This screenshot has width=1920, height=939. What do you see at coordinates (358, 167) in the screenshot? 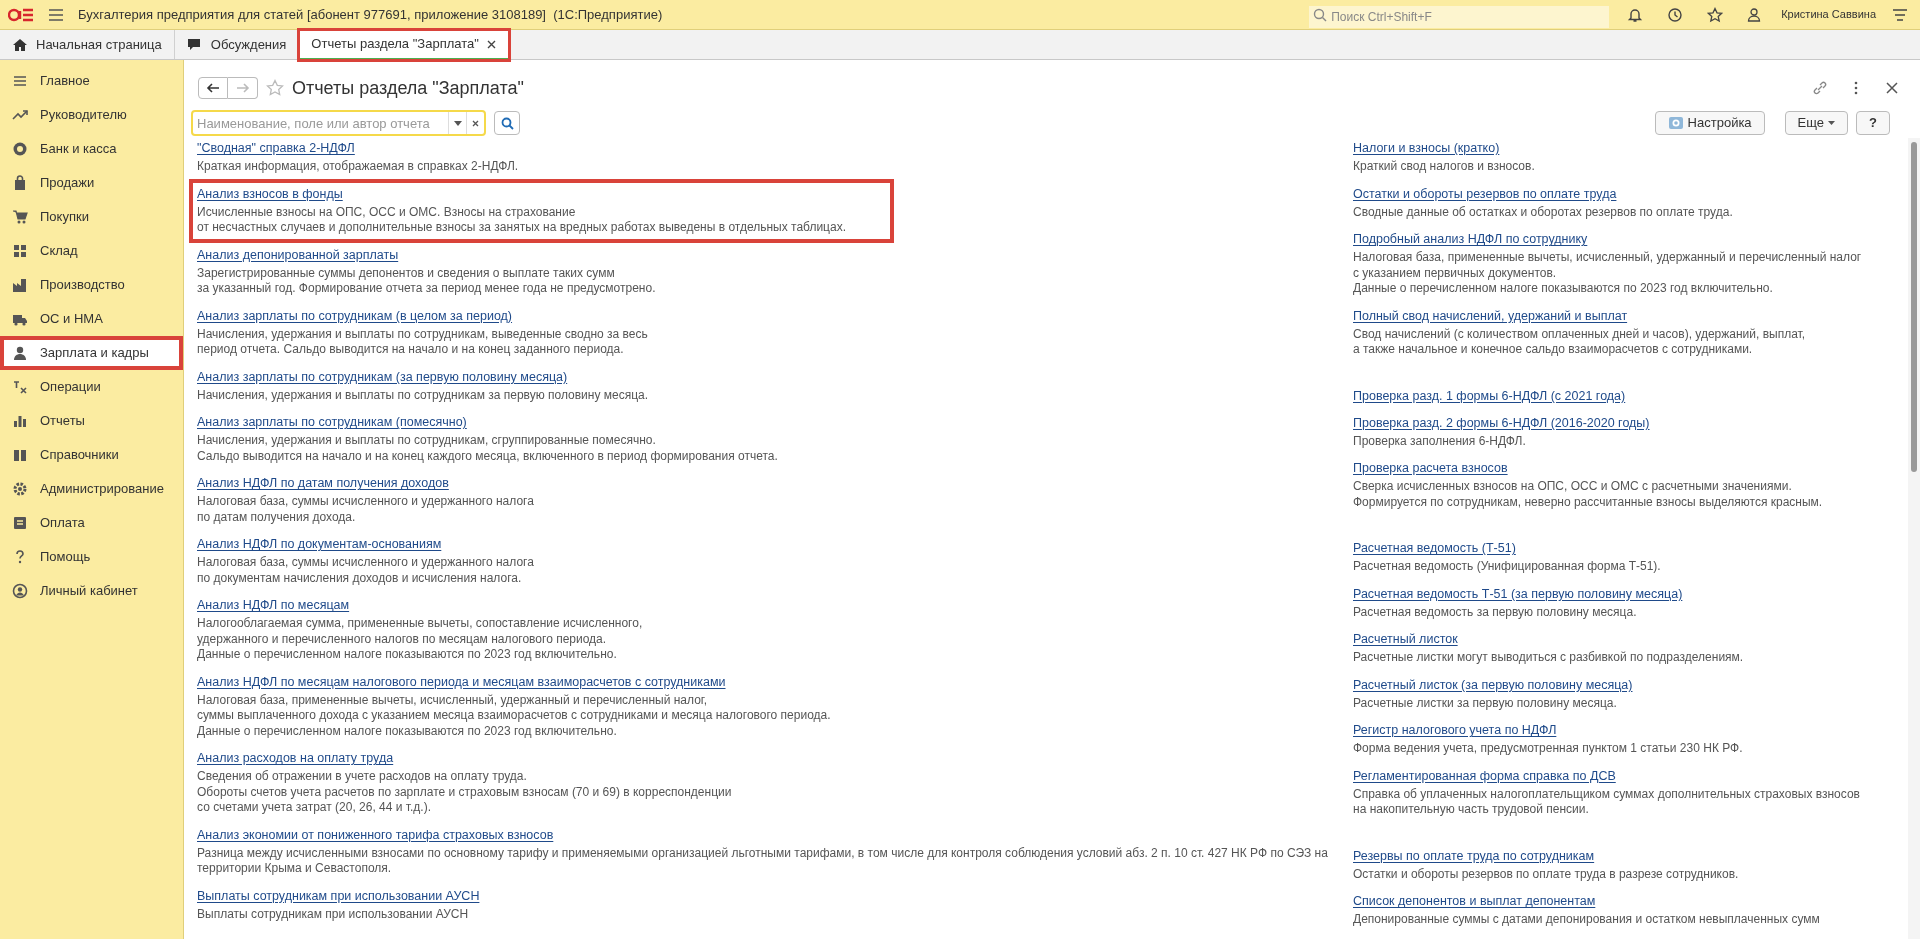
I see `report-description: Краткая информация, отображаемая в справках 2-НДФЛ.` at bounding box center [358, 167].